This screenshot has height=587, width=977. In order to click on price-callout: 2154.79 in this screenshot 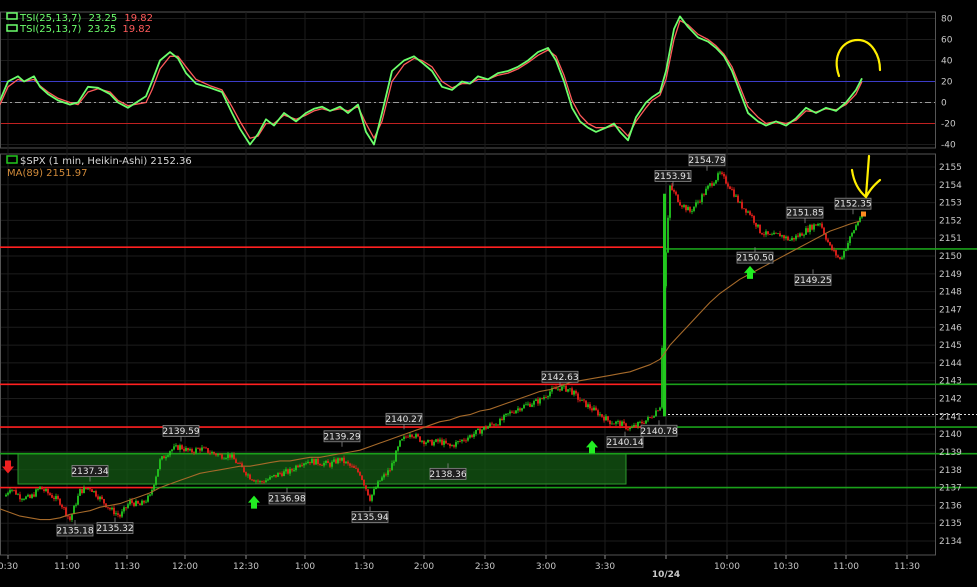, I will do `click(706, 161)`.